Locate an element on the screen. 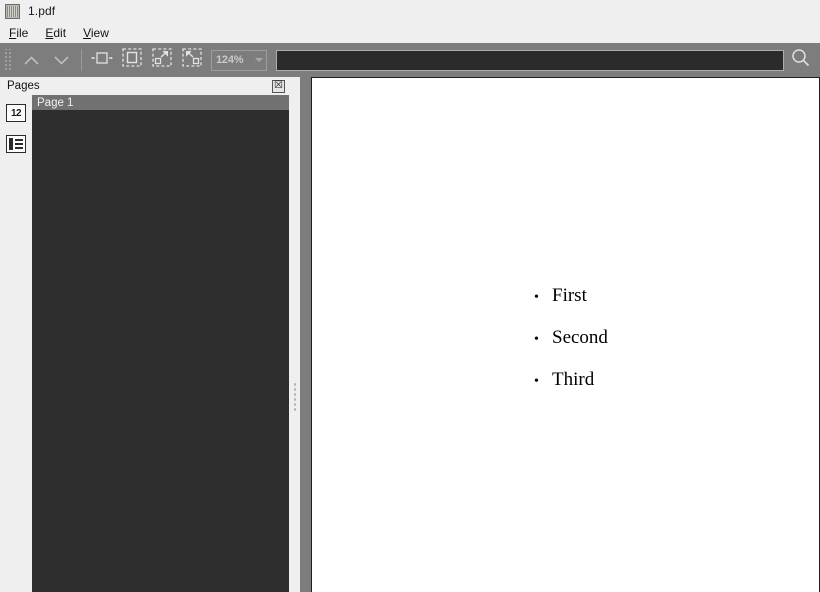 The image size is (820, 592). menu-file-label: ile is located at coordinates (22, 32).